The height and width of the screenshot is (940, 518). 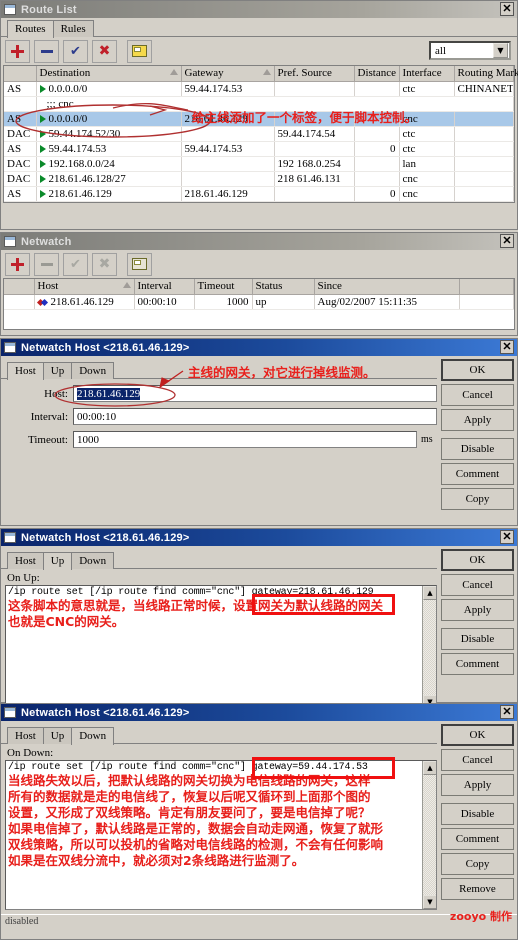 I want to click on cell-routing-mark, so click(x=484, y=119).